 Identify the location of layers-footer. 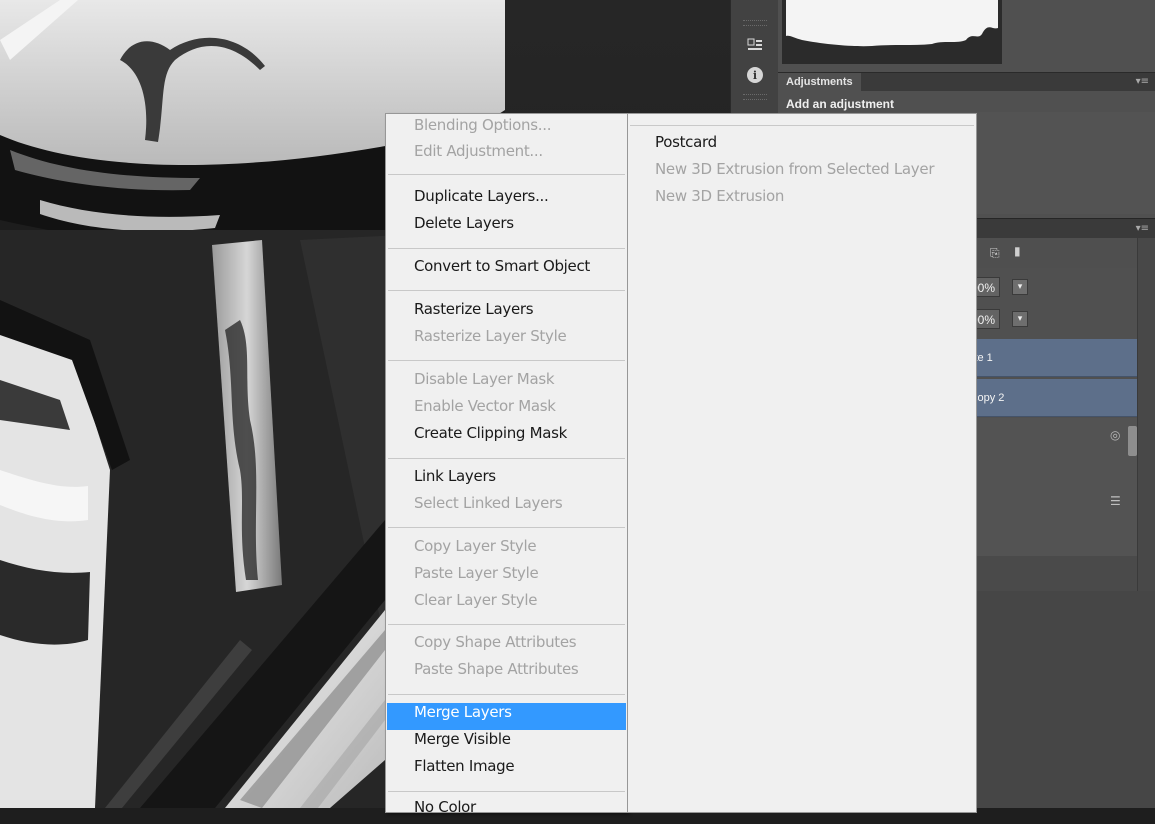
(1048, 574).